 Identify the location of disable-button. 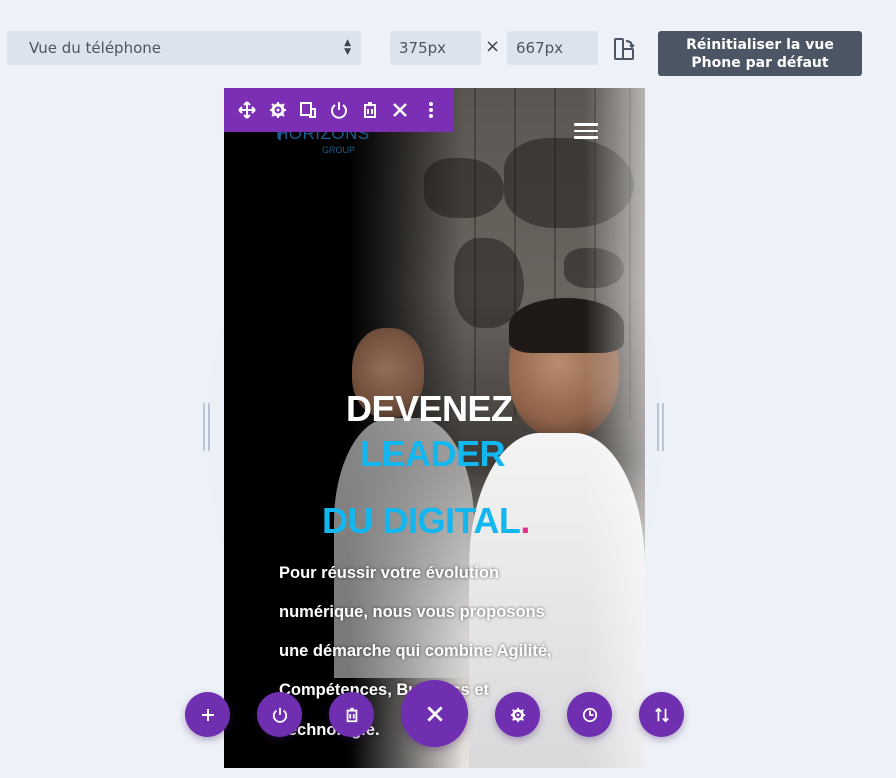
(279, 714).